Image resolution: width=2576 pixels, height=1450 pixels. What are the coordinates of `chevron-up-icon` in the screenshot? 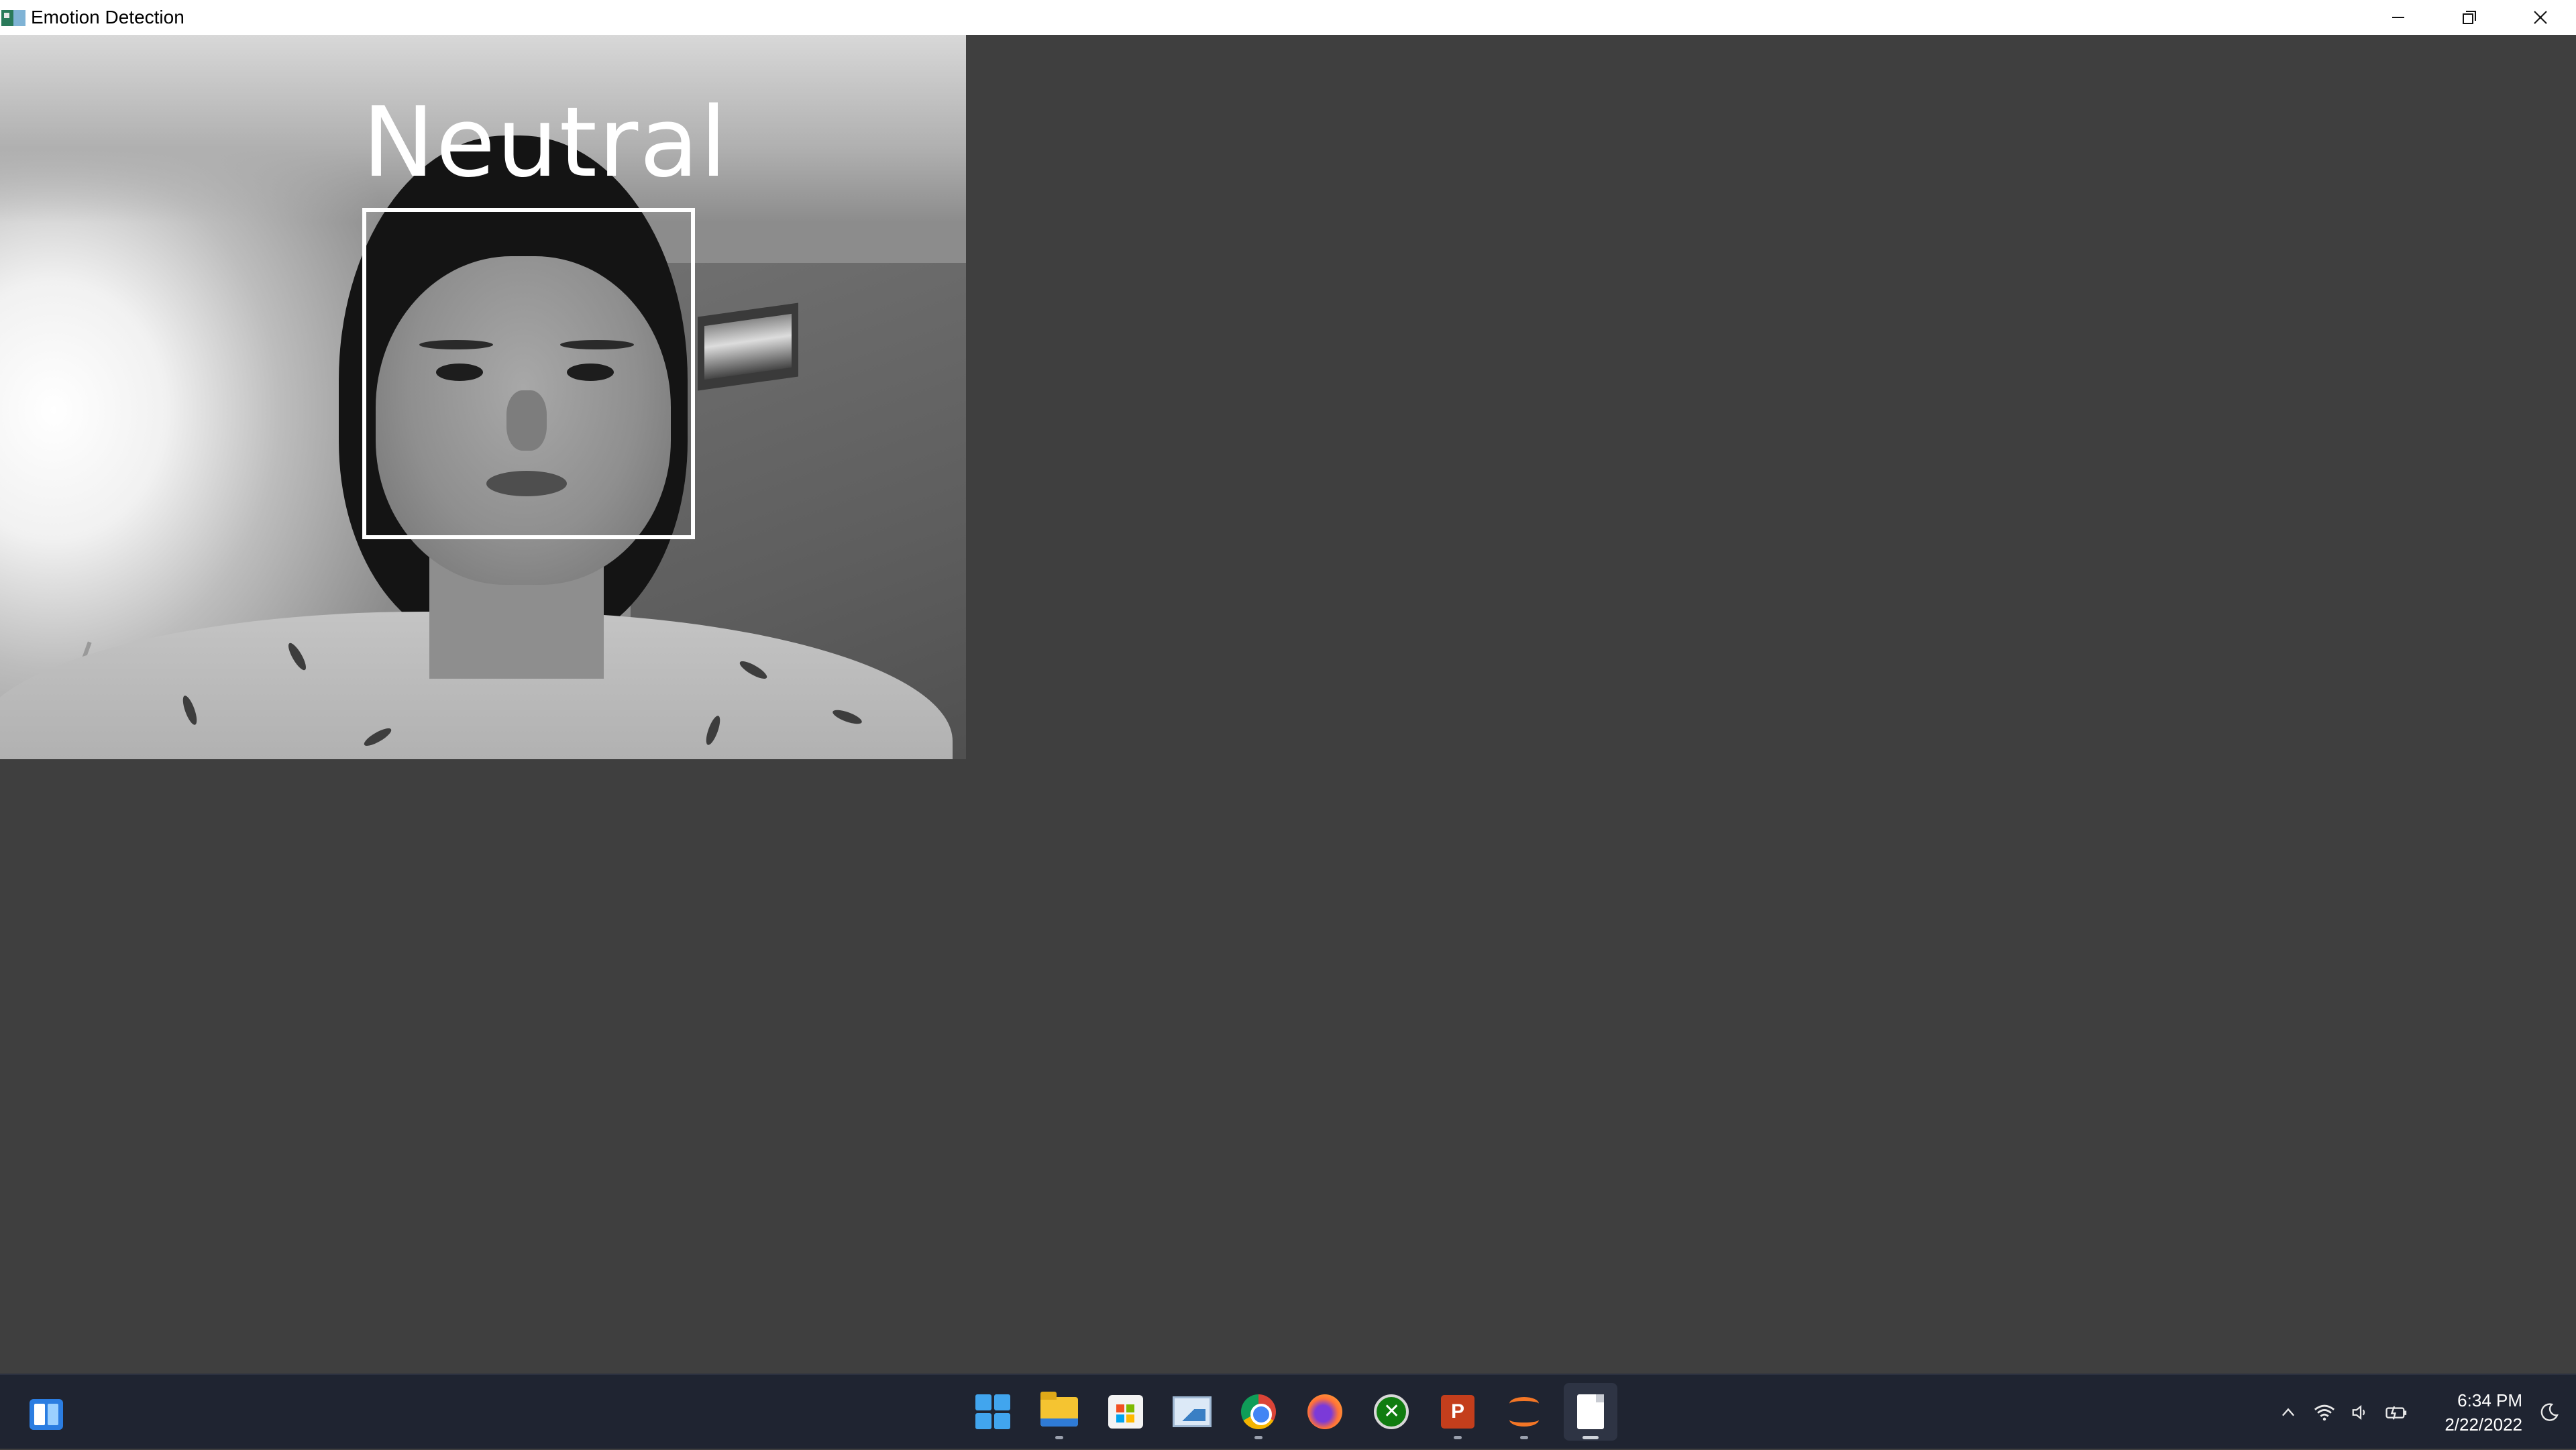 It's located at (2288, 1412).